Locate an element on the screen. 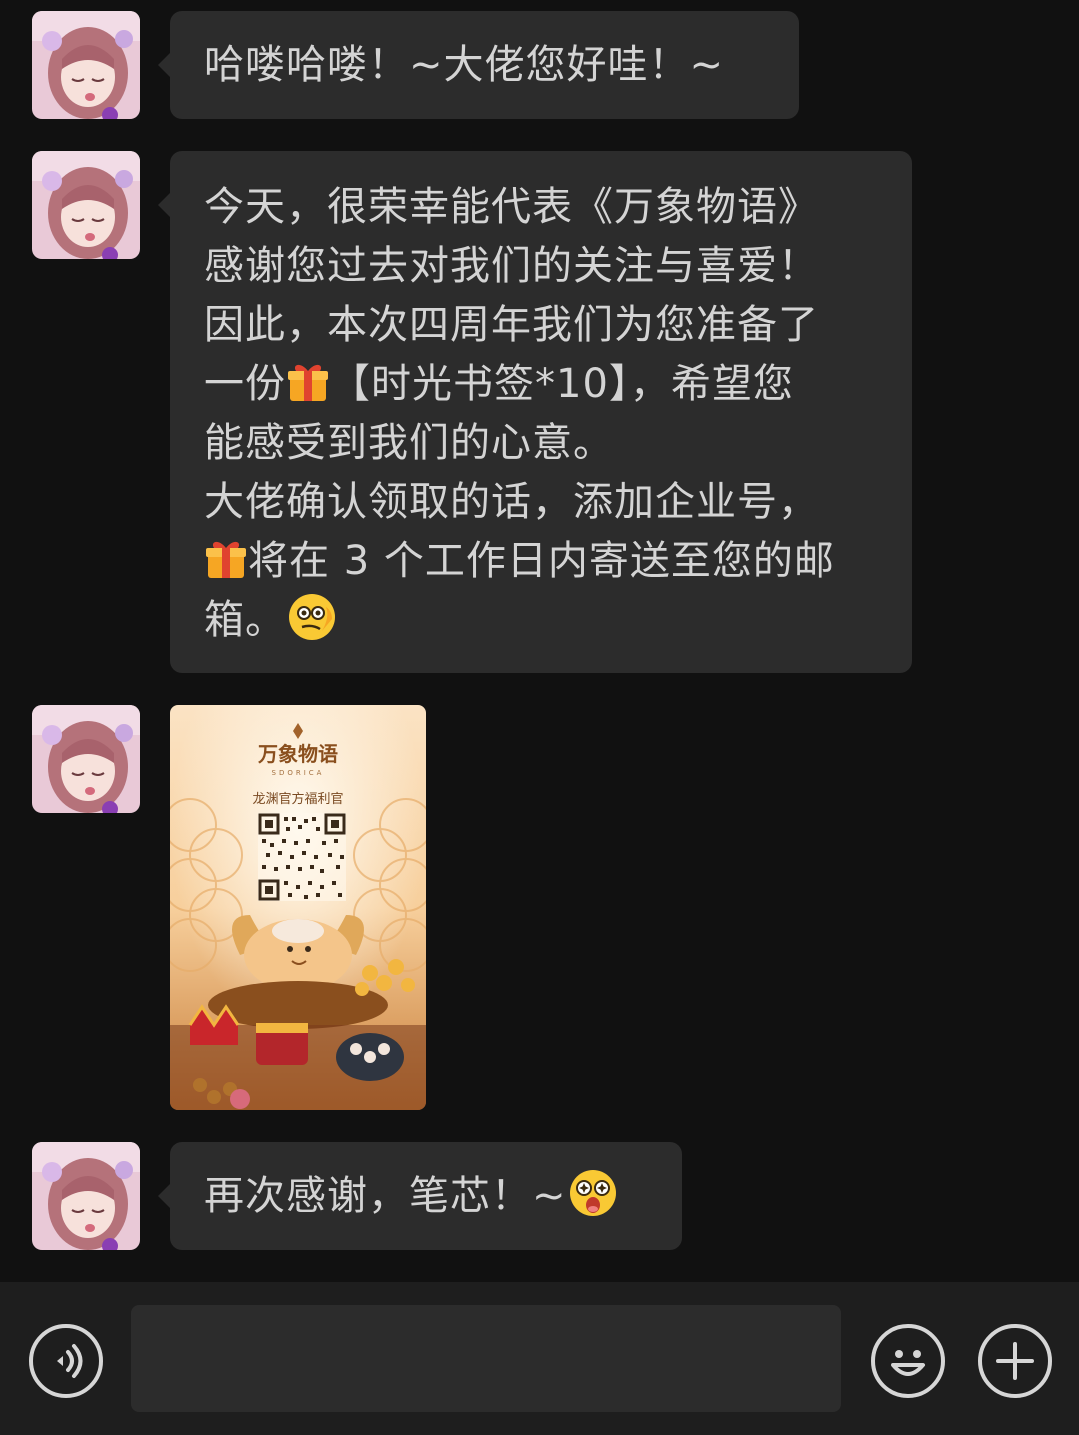  message-bubble: 哈喽哈喽！~大佬您好哇！~ is located at coordinates (478, 65).